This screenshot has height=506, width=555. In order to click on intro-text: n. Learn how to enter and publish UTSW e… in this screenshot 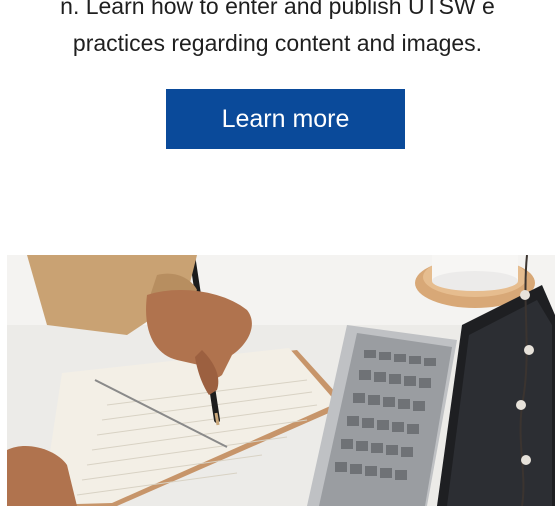, I will do `click(277, 31)`.